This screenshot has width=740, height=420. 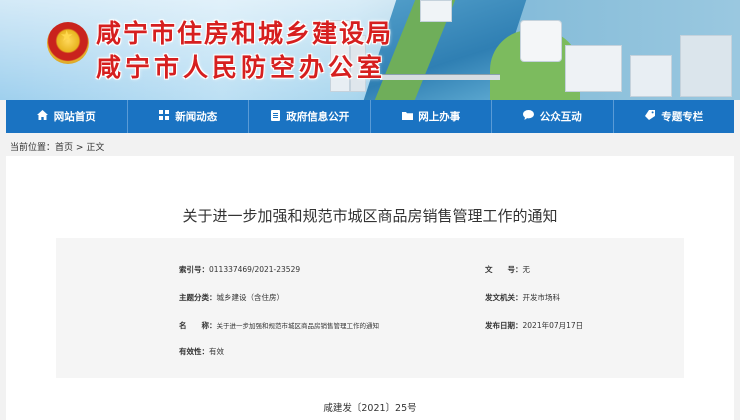 I want to click on meta-category: 主题分类：城乡建设（含住房）, so click(x=231, y=297).